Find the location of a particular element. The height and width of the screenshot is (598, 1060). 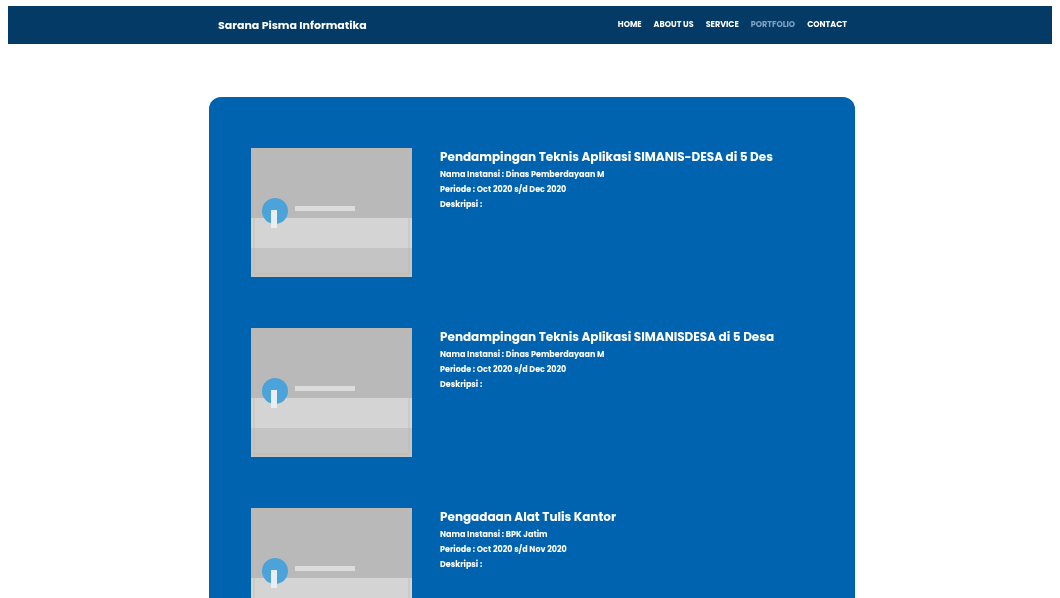

project-title: Pengadaan Alat Tulis Kantor is located at coordinates (528, 517).